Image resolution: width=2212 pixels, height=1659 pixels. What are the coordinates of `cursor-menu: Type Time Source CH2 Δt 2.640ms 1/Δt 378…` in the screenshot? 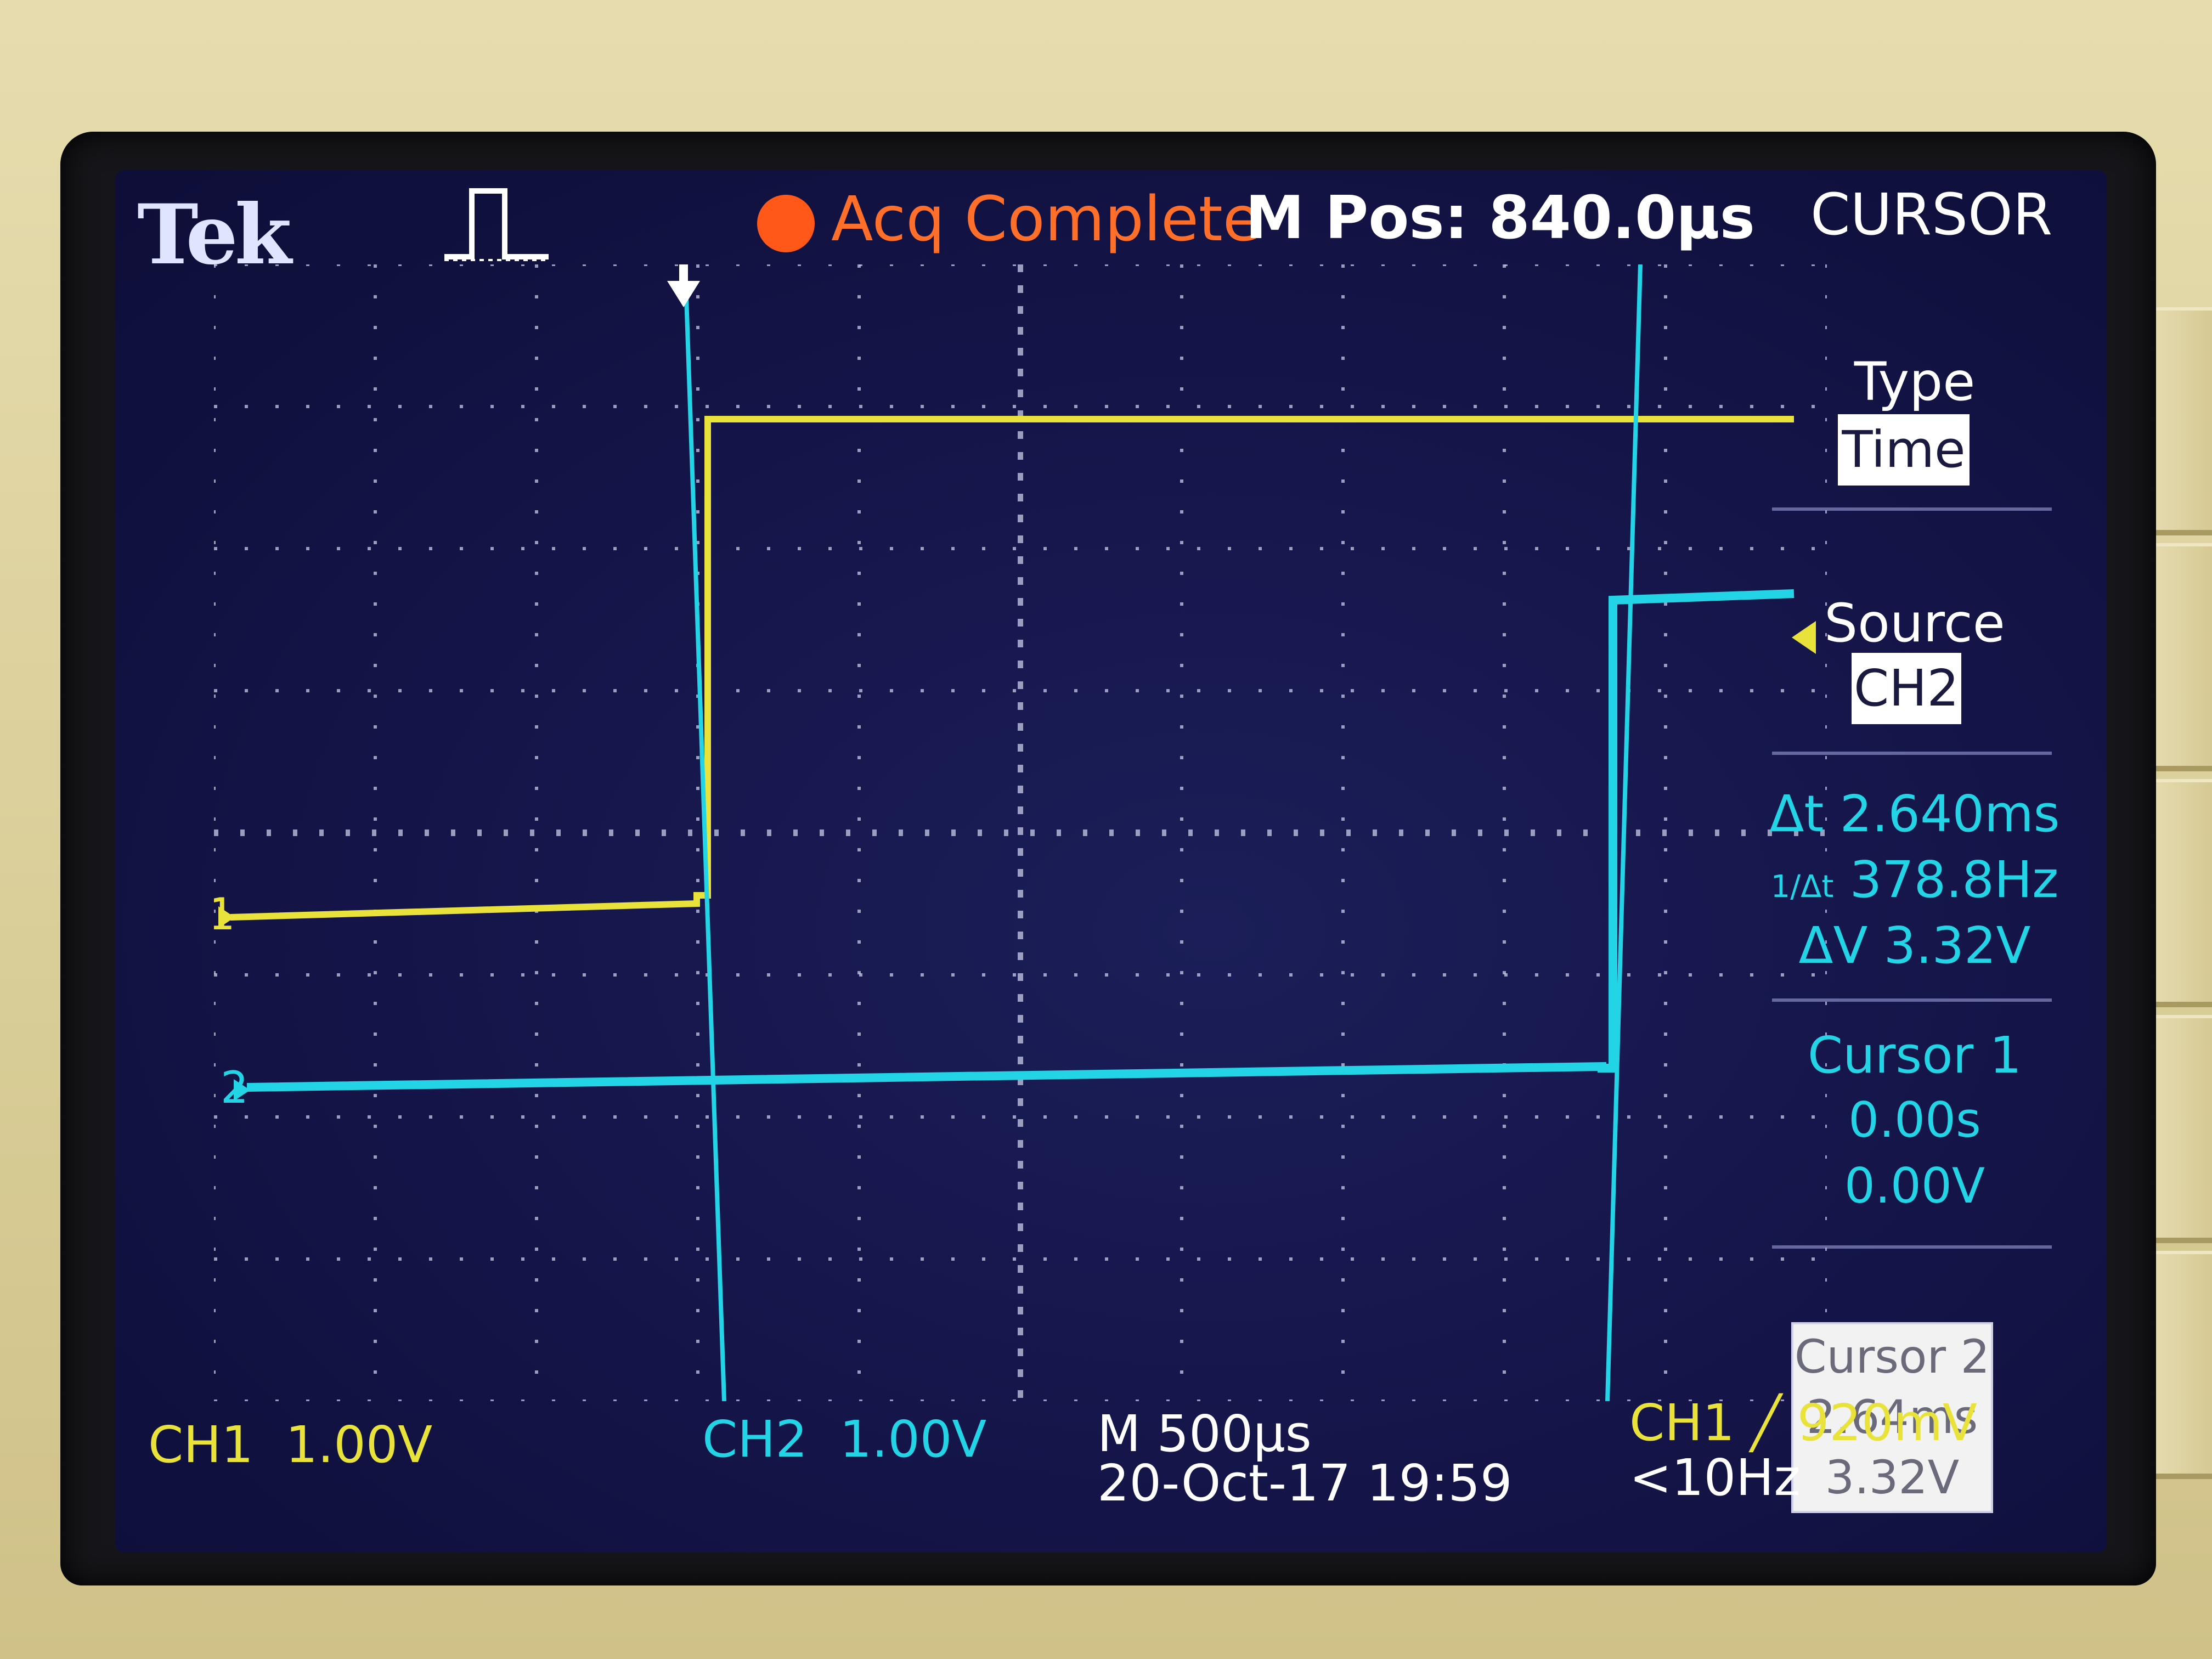 It's located at (1915, 897).